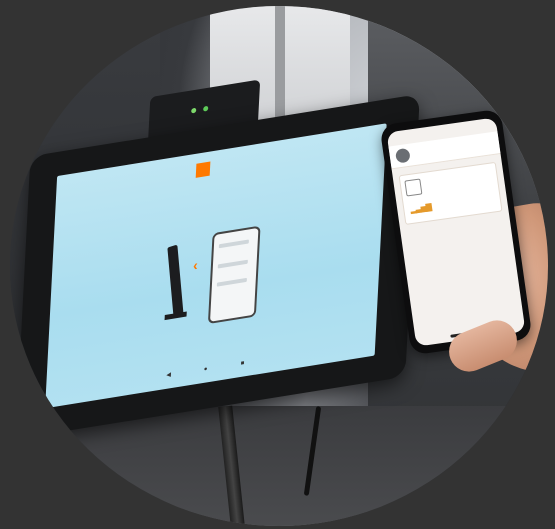 The image size is (555, 529). What do you see at coordinates (175, 316) in the screenshot?
I see `kiosk-base-illustration` at bounding box center [175, 316].